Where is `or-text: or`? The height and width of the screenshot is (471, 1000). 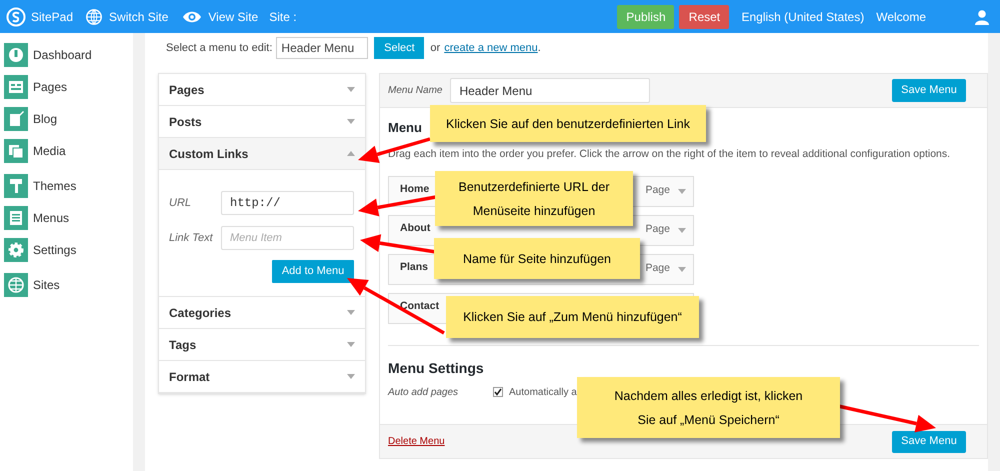
or-text: or is located at coordinates (435, 48).